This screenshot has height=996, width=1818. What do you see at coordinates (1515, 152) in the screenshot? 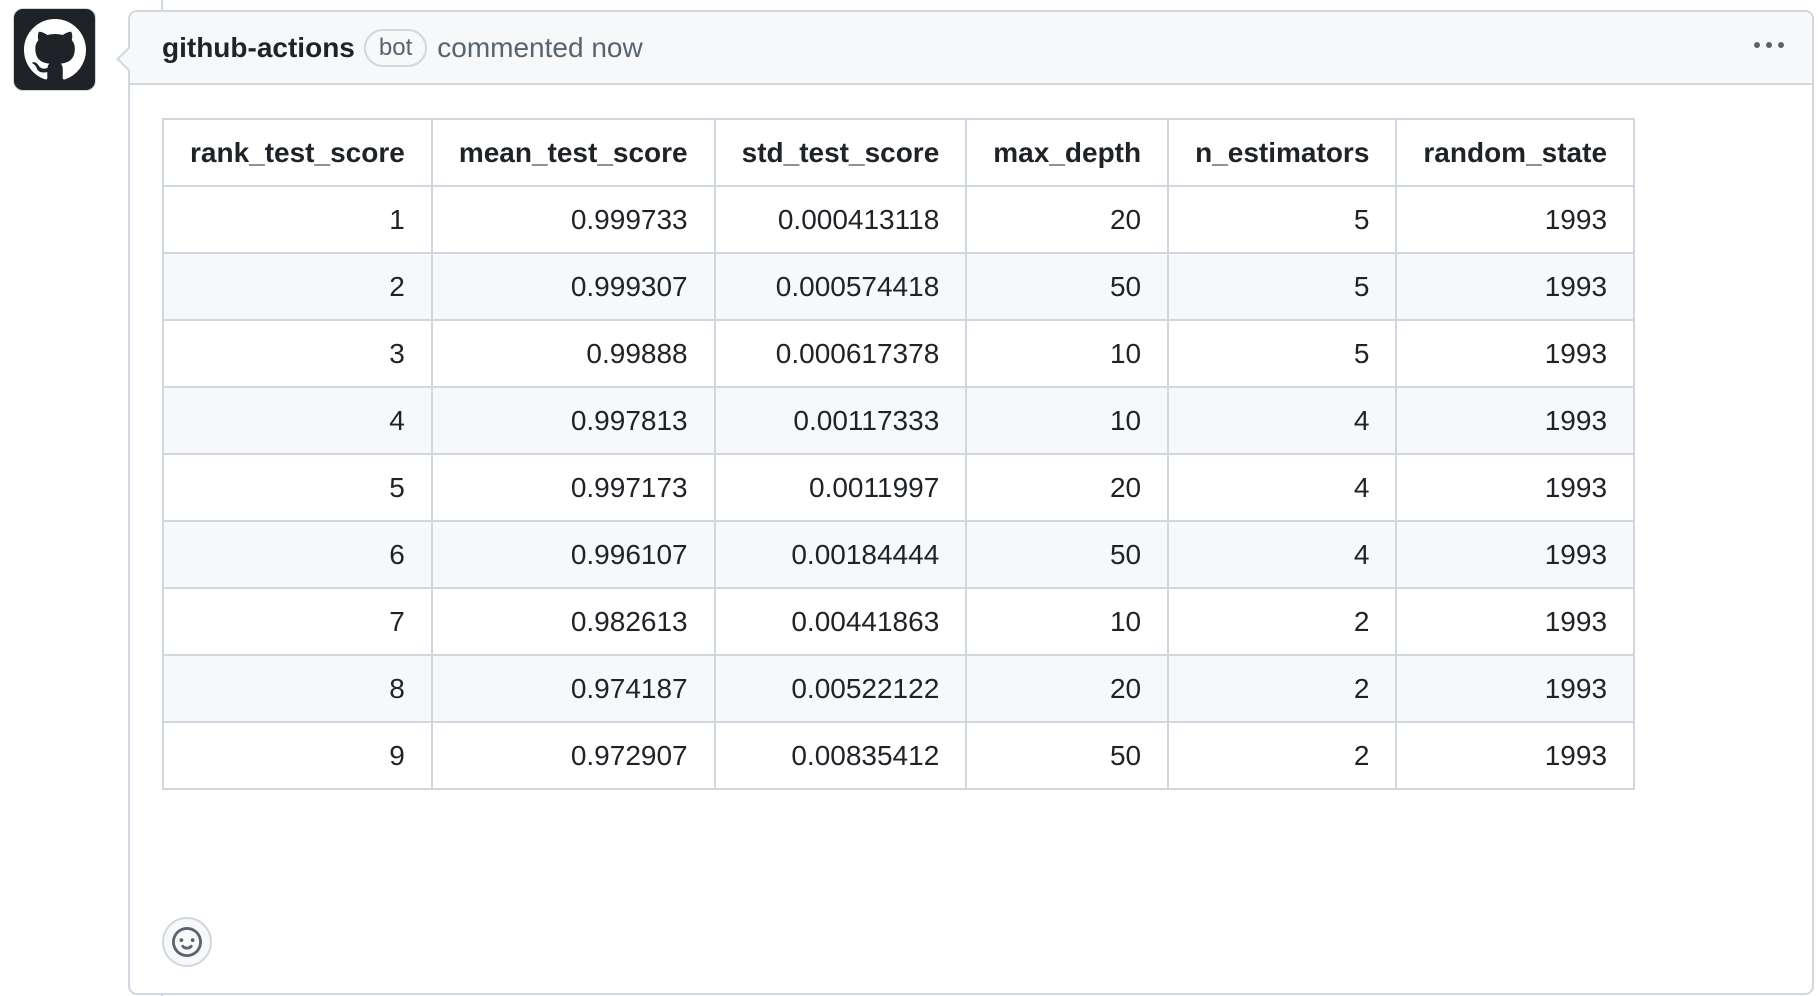
I see `column-header: random_state` at bounding box center [1515, 152].